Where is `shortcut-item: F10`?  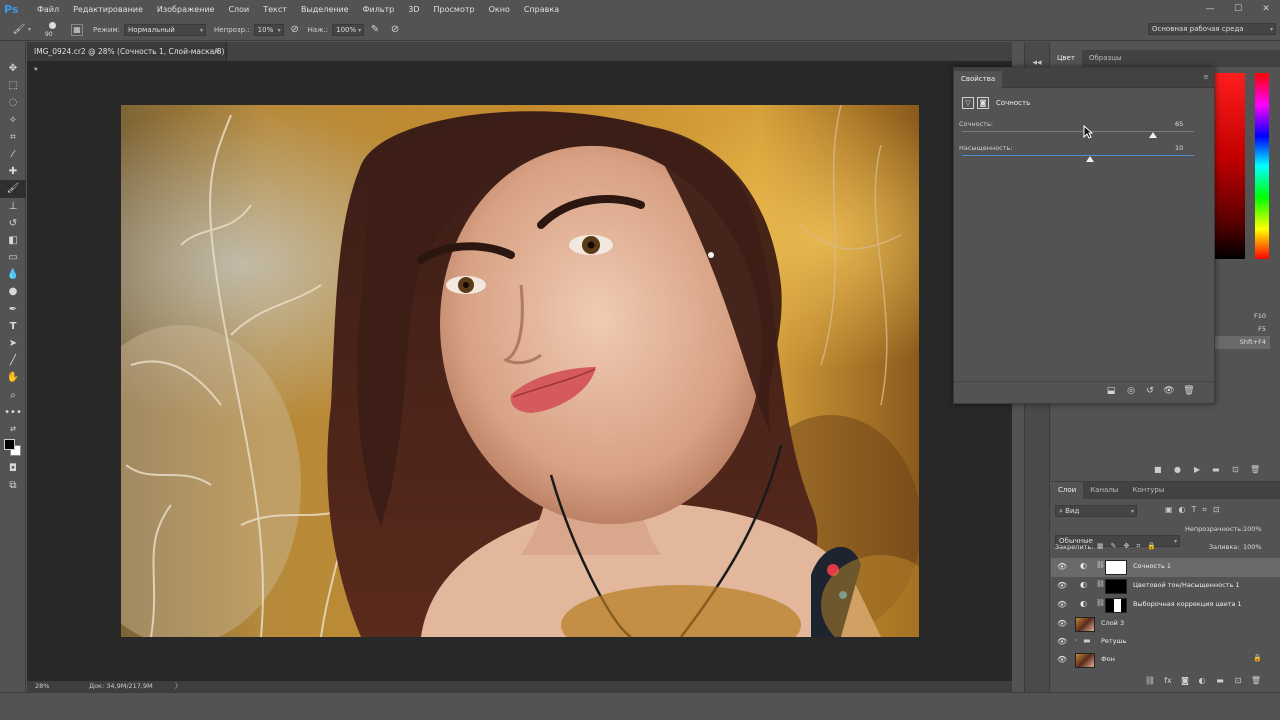 shortcut-item: F10 is located at coordinates (1242, 316).